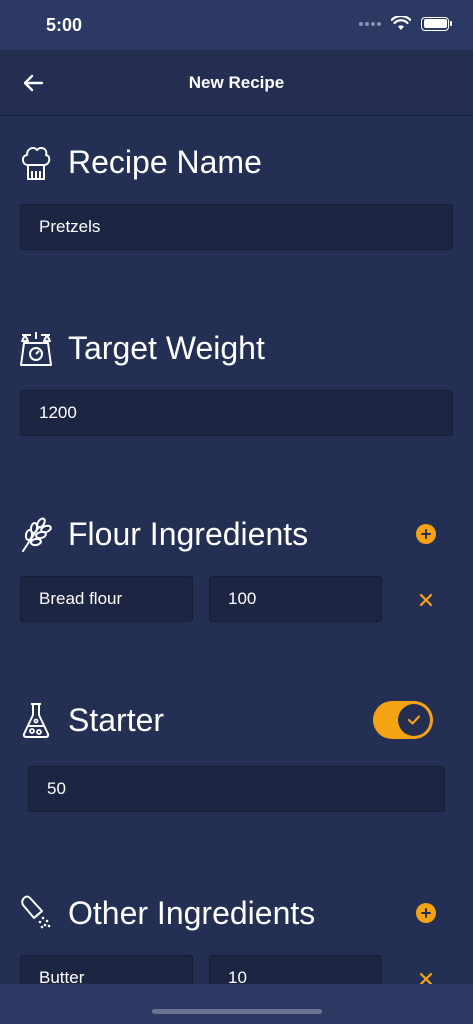 The image size is (473, 1024). Describe the element at coordinates (236, 1004) in the screenshot. I see `home-indicator-area` at that location.